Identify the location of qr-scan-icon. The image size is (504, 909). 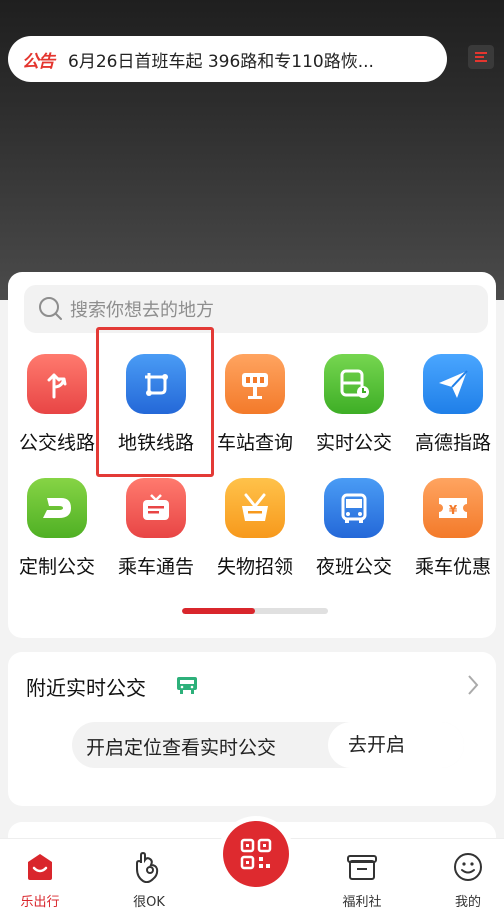
(256, 854).